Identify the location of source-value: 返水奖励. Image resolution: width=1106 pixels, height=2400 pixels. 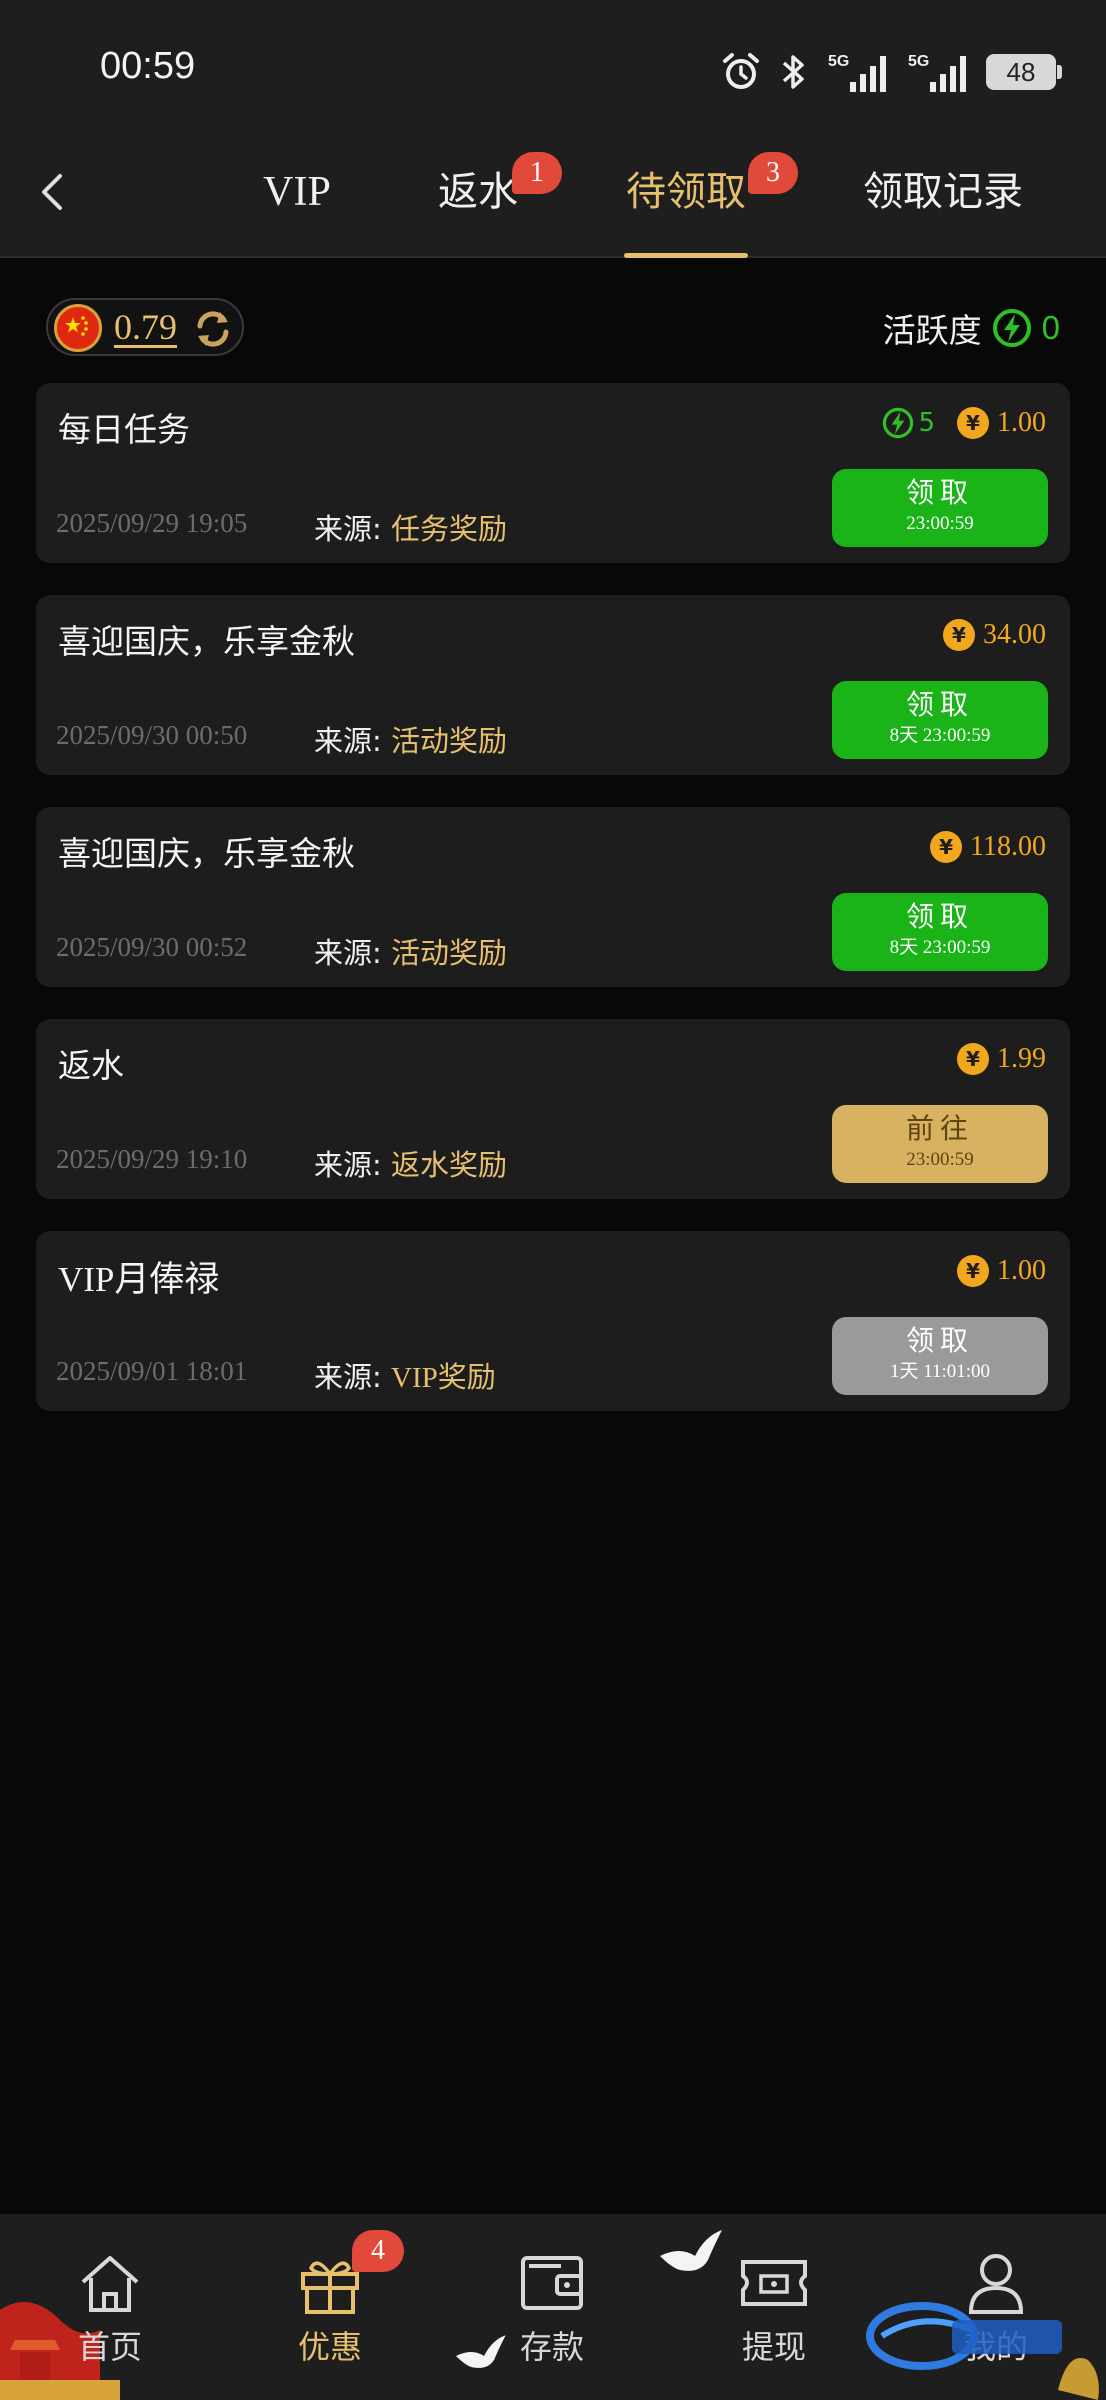
(449, 1165).